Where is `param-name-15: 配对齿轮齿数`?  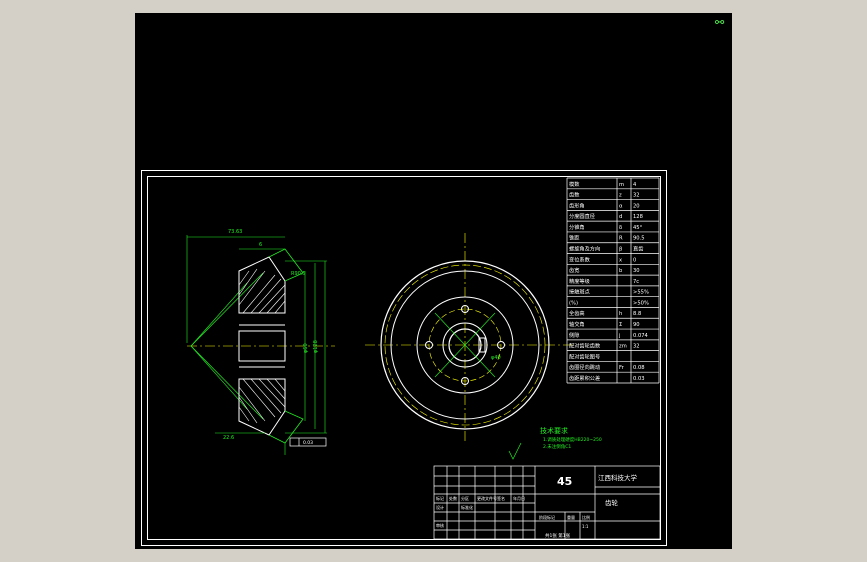
param-name-15: 配对齿轮齿数 is located at coordinates (585, 346).